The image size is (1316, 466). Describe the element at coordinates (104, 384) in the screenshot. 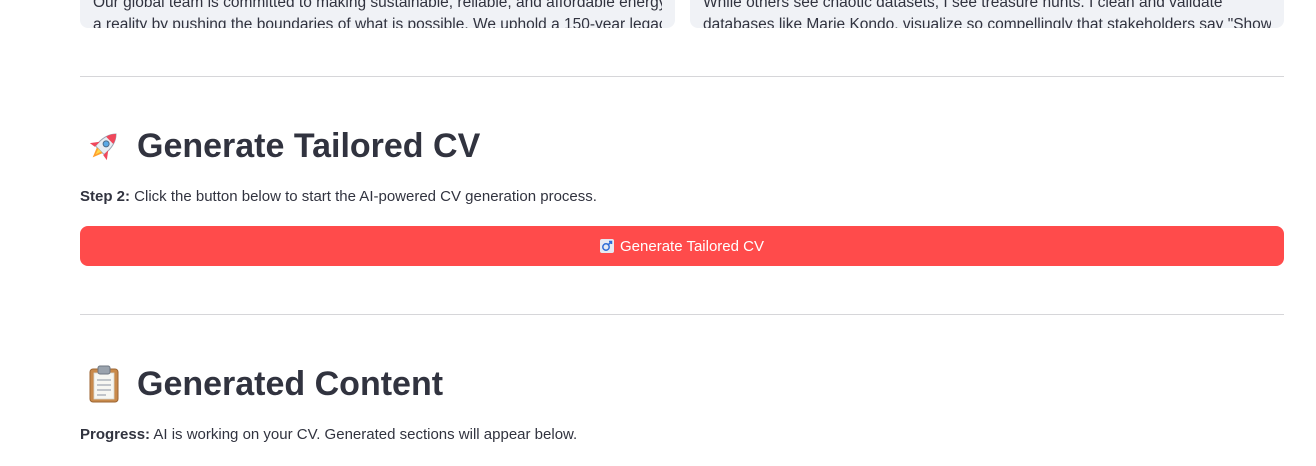

I see `clipboard-icon` at that location.